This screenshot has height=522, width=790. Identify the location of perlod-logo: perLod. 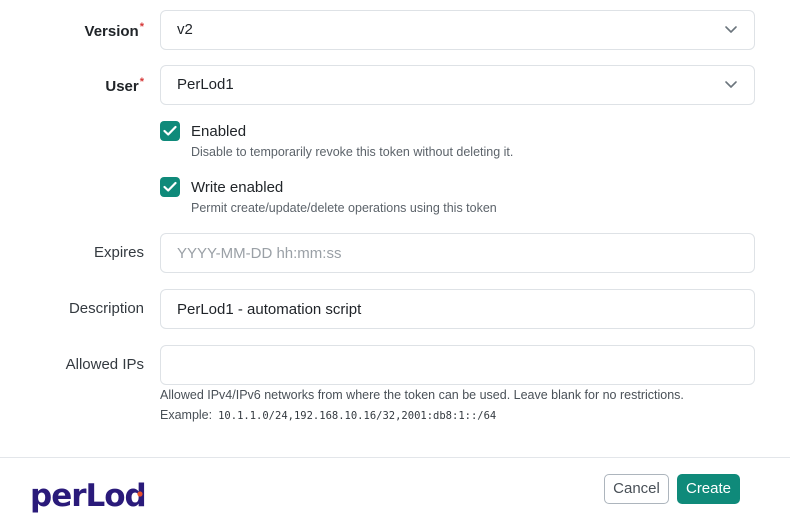
(88, 496).